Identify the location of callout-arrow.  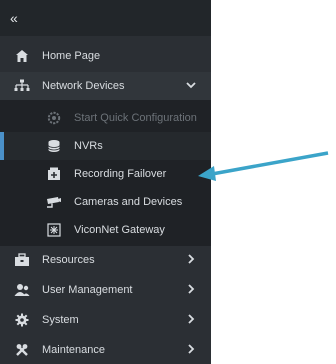
(263, 166).